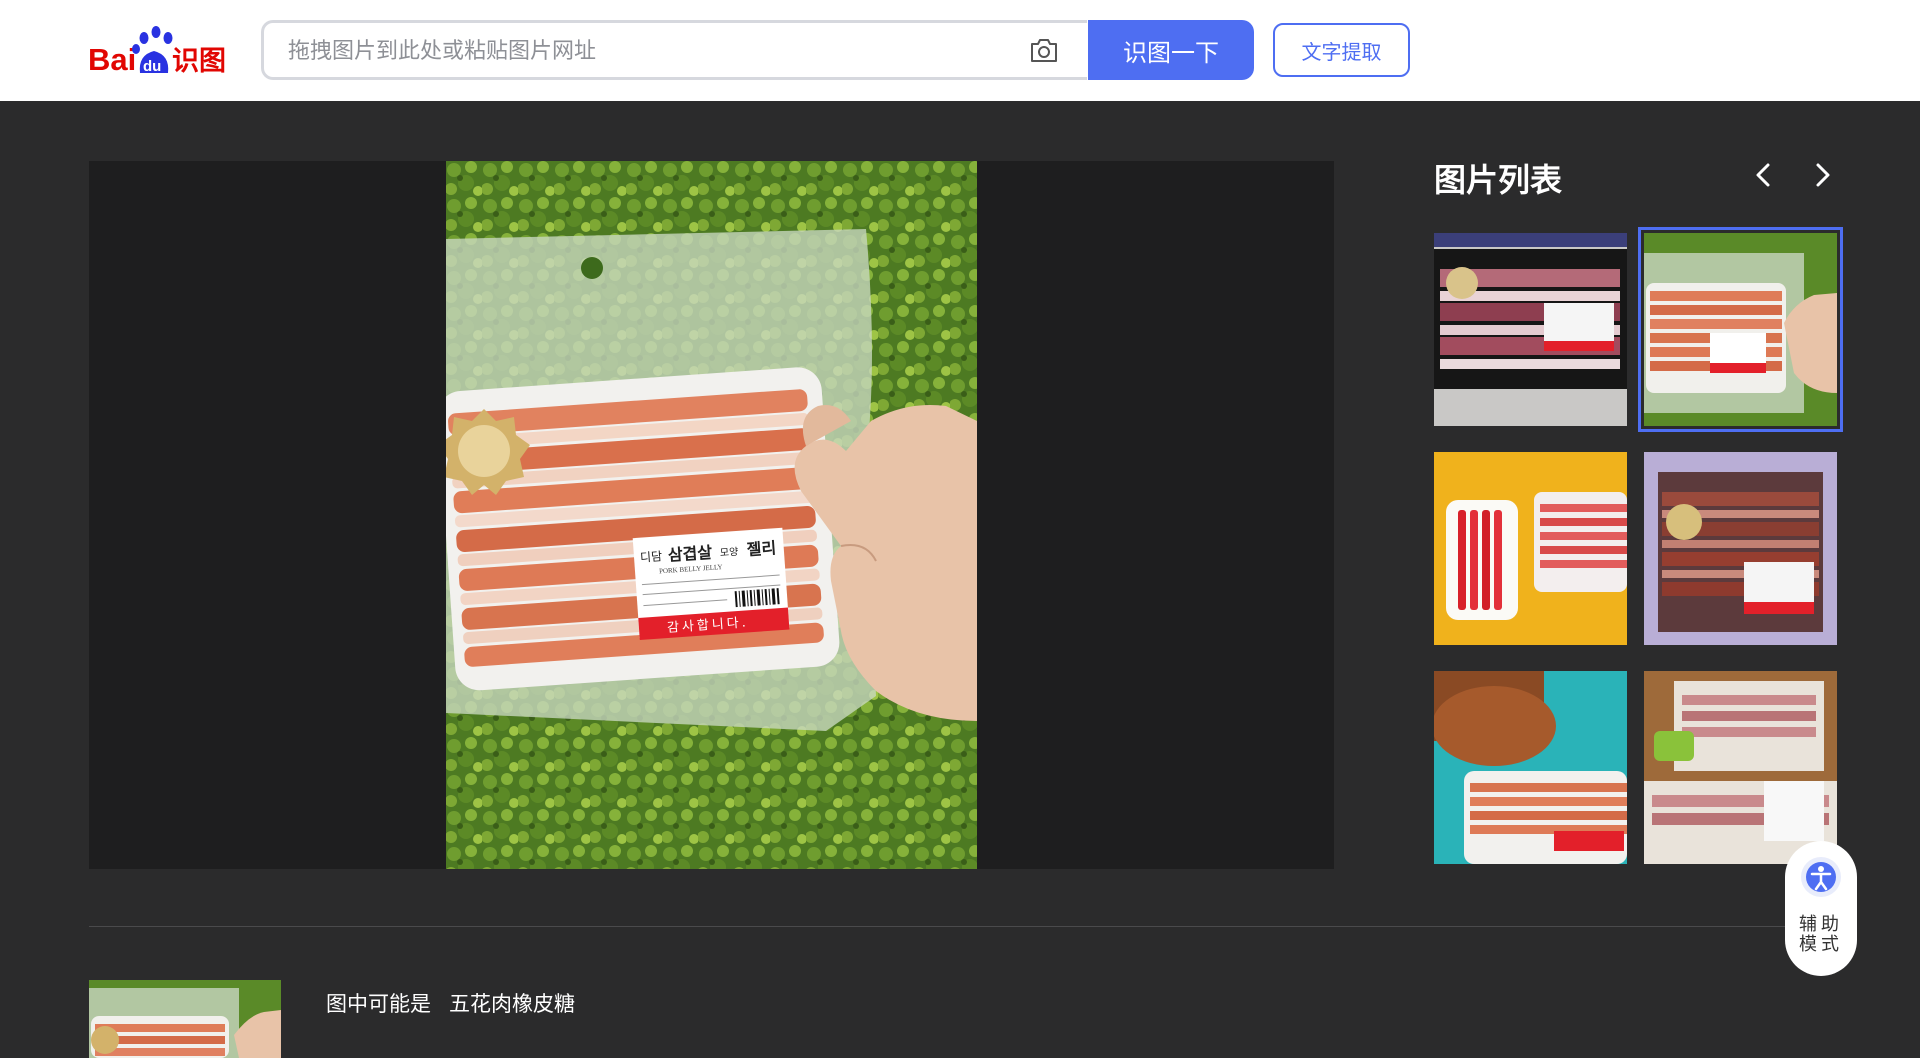  I want to click on result-description: 图中可能是 五花肉橡皮糖, so click(450, 1003).